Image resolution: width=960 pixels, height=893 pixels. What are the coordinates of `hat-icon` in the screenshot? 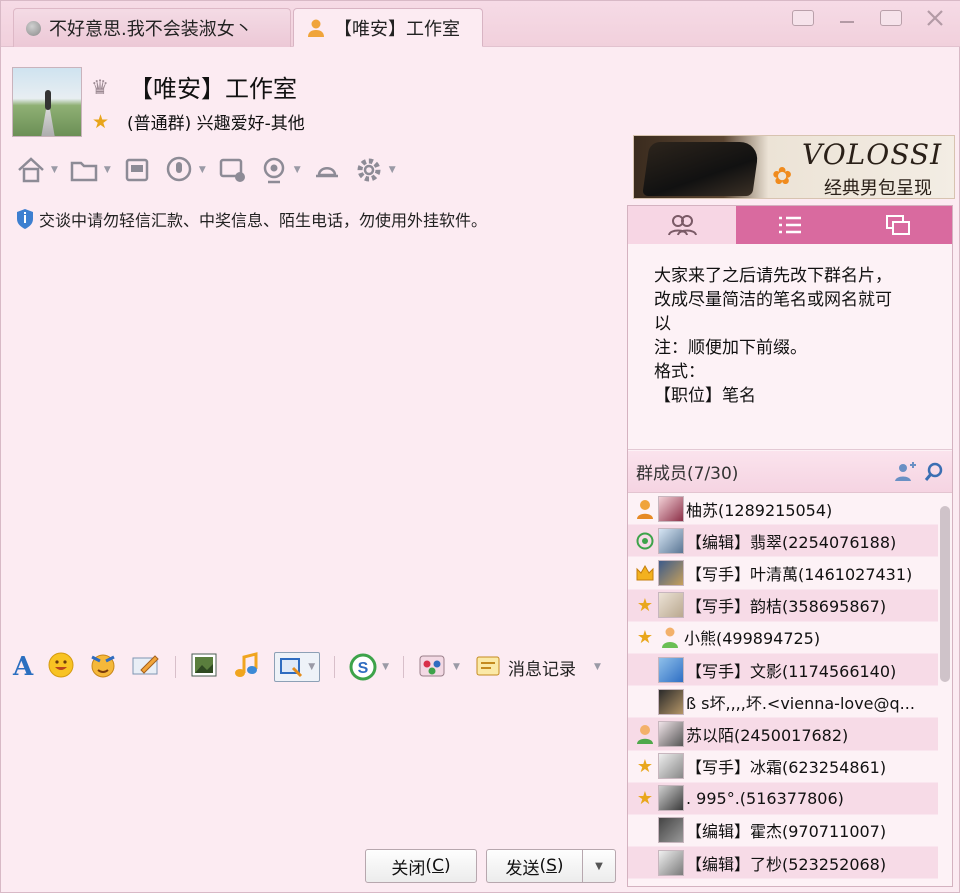 It's located at (326, 172).